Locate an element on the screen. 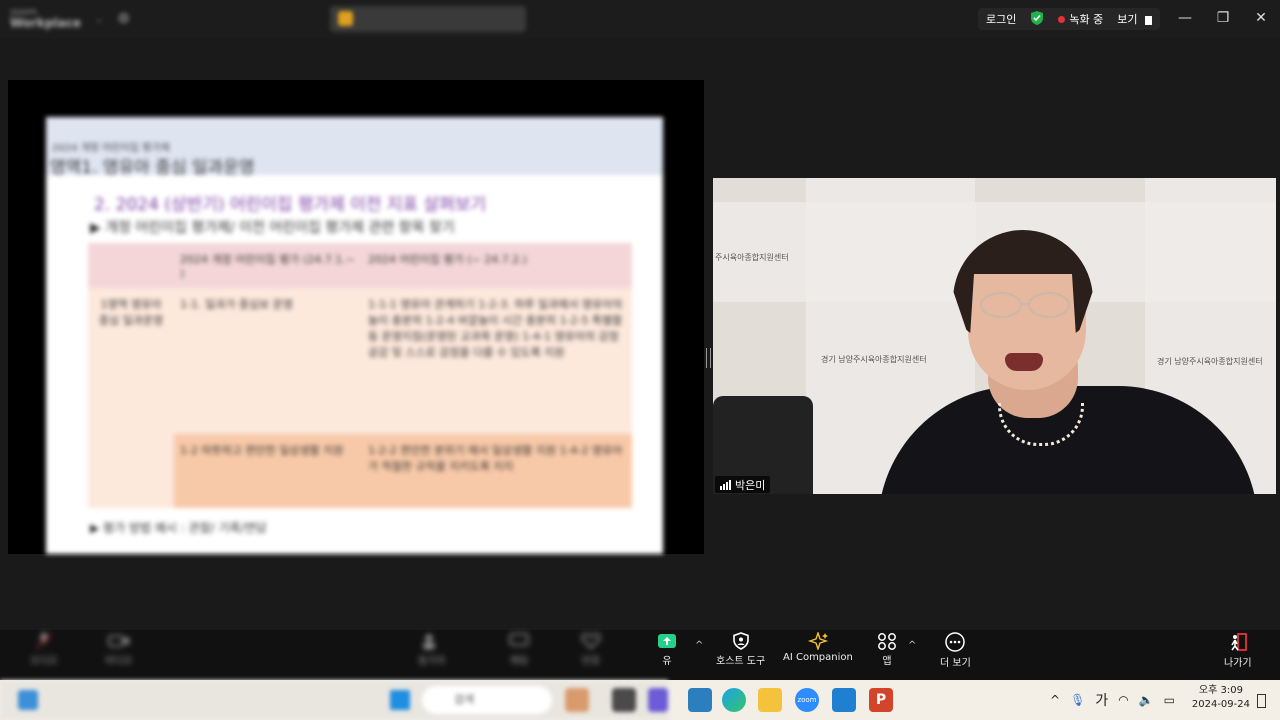 The image size is (1280, 720). volume-icon: 🔈 is located at coordinates (1146, 700).